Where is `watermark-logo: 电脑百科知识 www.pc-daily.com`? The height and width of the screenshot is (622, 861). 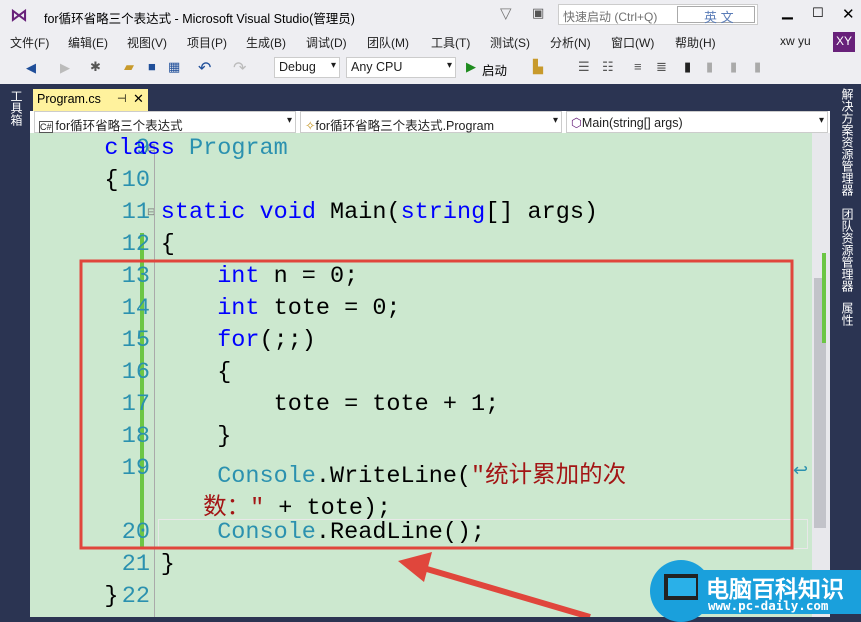
watermark-logo: 电脑百科知识 www.pc-daily.com is located at coordinates (755, 591).